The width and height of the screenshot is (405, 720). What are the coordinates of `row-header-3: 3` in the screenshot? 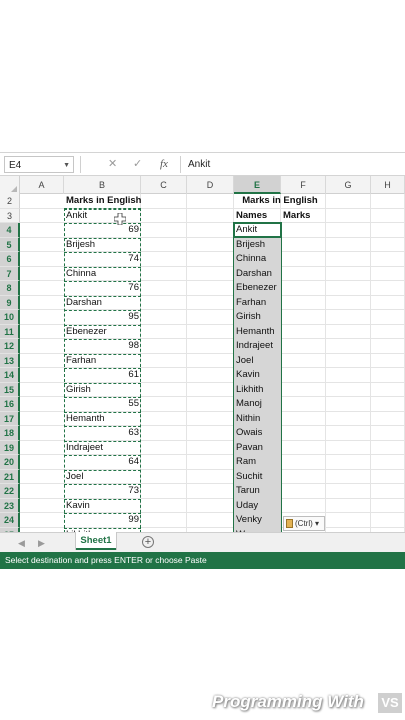 It's located at (10, 215).